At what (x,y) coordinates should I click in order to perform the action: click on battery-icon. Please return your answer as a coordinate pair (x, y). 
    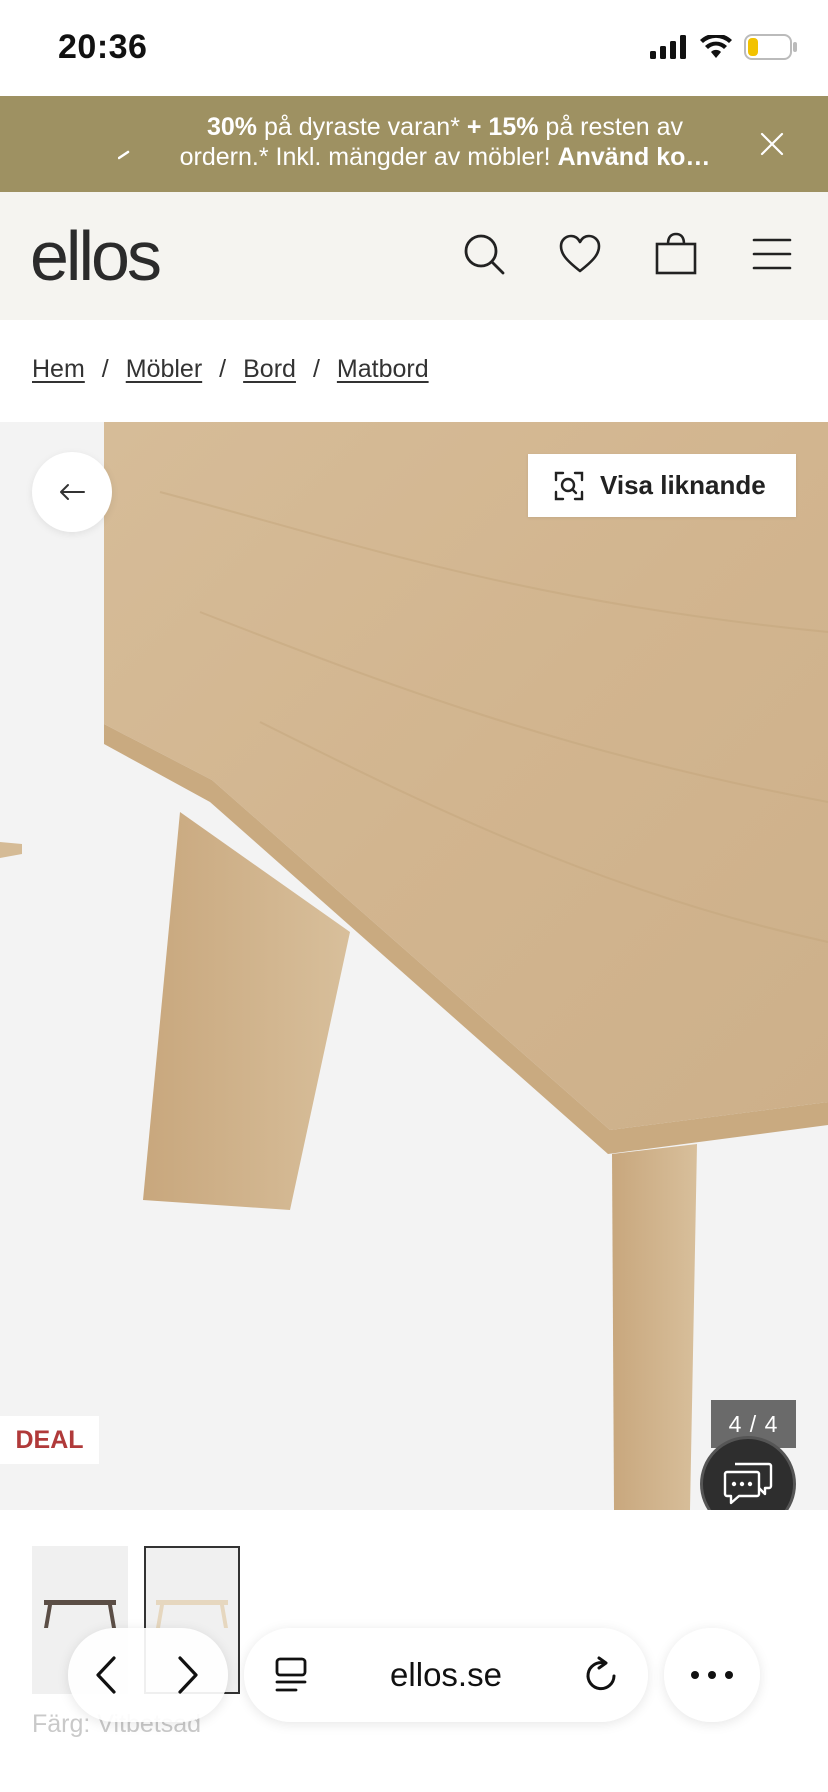
    Looking at the image, I should click on (770, 47).